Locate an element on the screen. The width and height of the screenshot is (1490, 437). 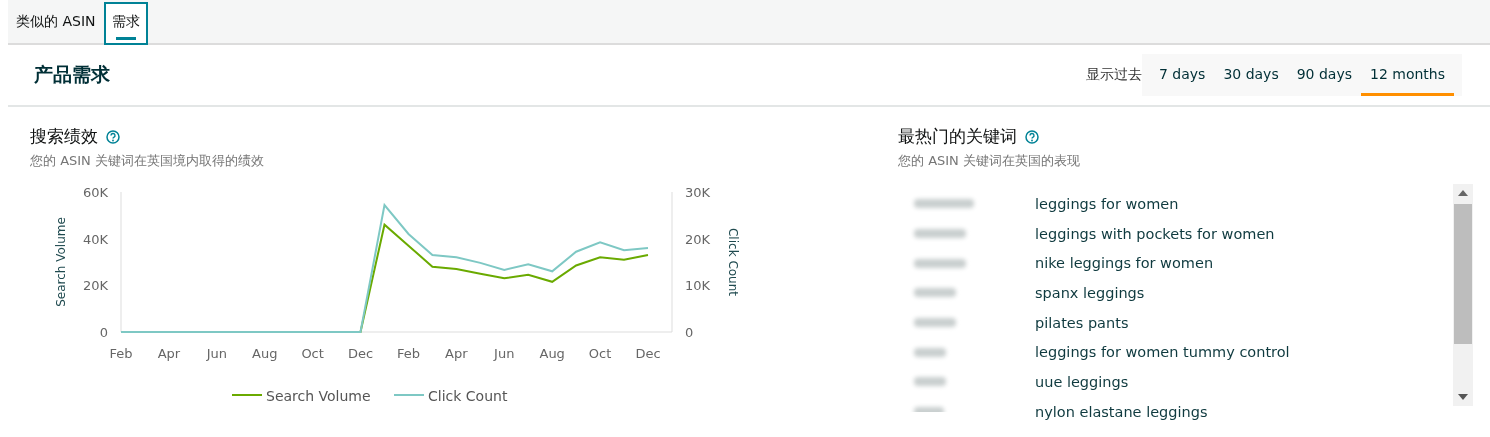
range-option: 30 days is located at coordinates (1251, 75).